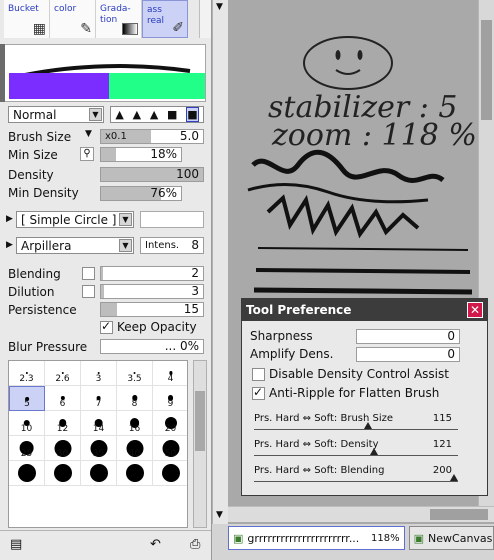 This screenshot has width=494, height=560. I want to click on brush-size-cell: 9, so click(170, 398).